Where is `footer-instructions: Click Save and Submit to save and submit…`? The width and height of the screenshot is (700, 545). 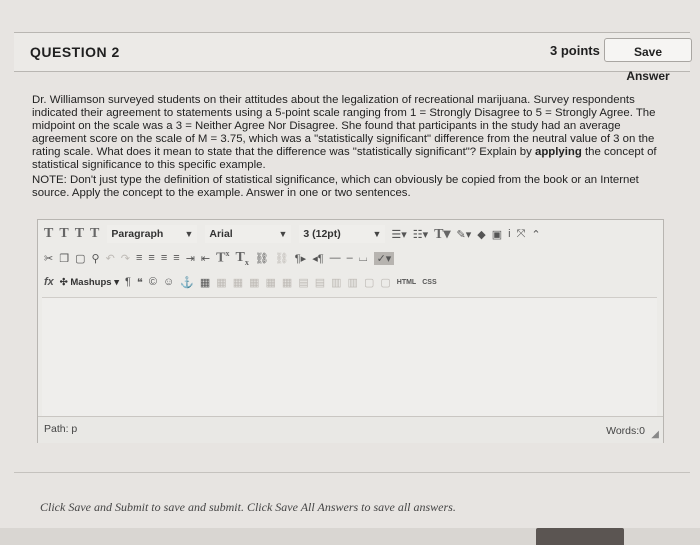 footer-instructions: Click Save and Submit to save and submit… is located at coordinates (248, 507).